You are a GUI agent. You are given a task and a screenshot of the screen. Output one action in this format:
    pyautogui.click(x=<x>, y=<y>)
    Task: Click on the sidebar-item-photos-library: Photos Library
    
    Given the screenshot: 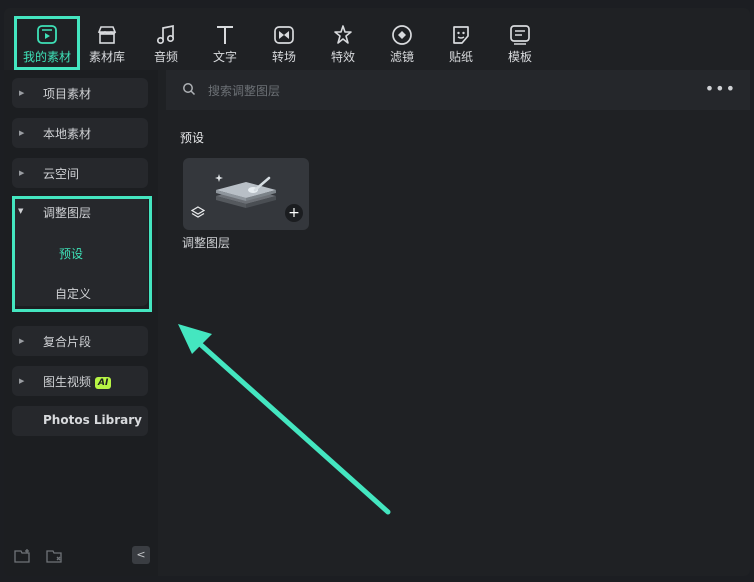 What is the action you would take?
    pyautogui.click(x=80, y=421)
    